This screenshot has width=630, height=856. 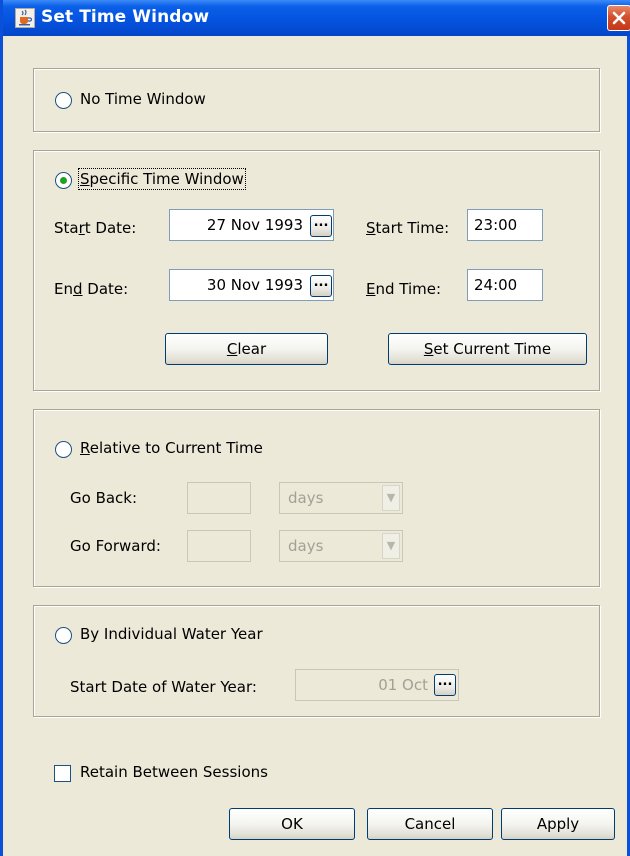 What do you see at coordinates (505, 285) in the screenshot?
I see `end-time-field: 24:00` at bounding box center [505, 285].